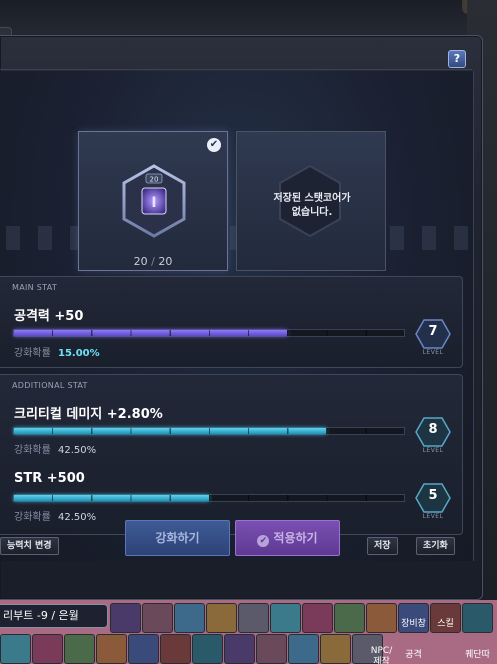 The image size is (497, 664). I want to click on saved-core-slot: 저장된 스탯코어가 없습니다., so click(311, 201).